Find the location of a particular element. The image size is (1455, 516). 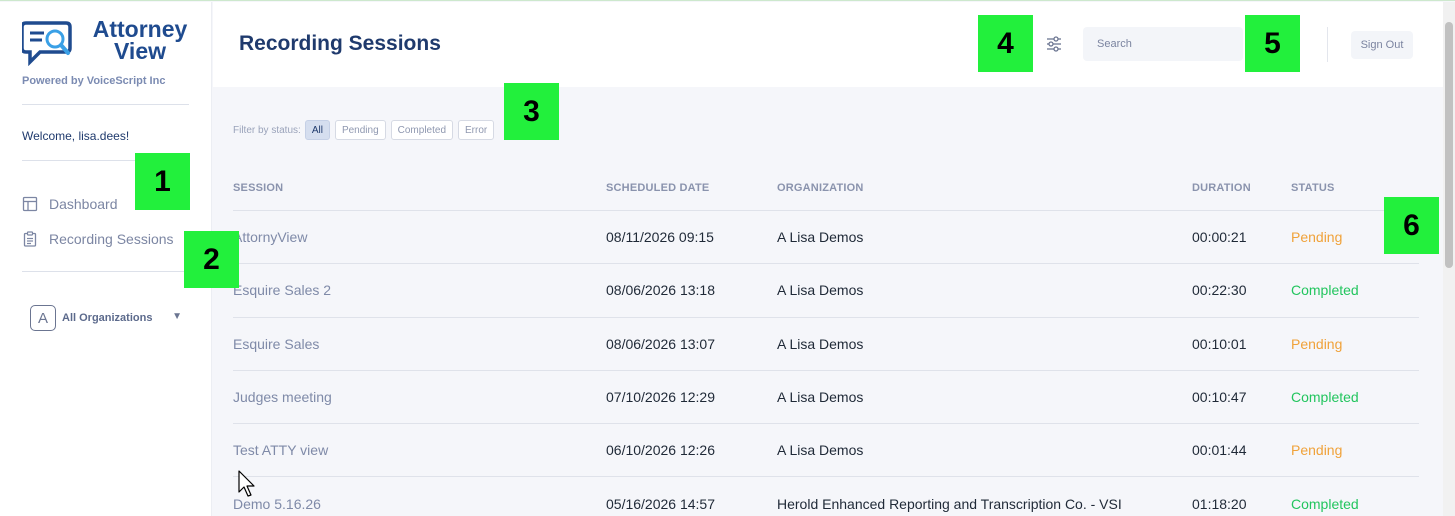

duration: 00:22:30 is located at coordinates (1219, 290).